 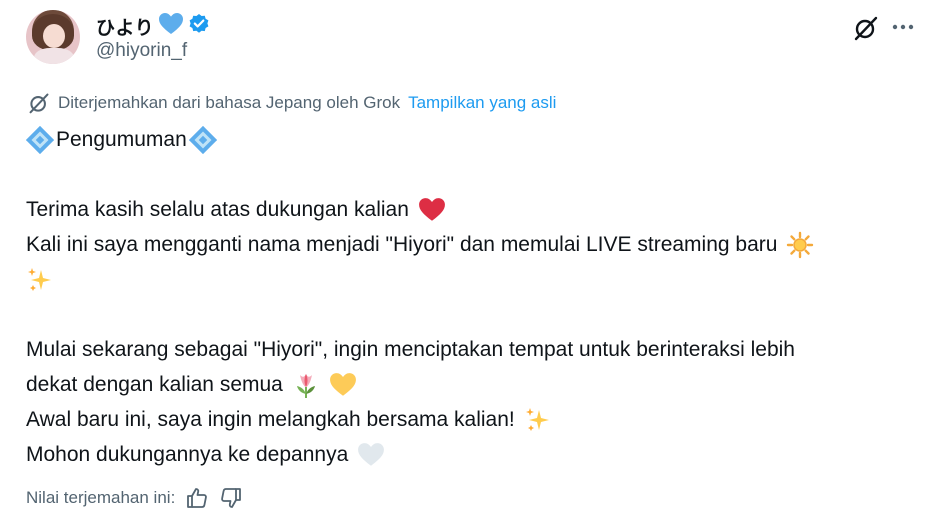 What do you see at coordinates (473, 384) in the screenshot?
I see `tweet-line: dekat dengan kalian semua` at bounding box center [473, 384].